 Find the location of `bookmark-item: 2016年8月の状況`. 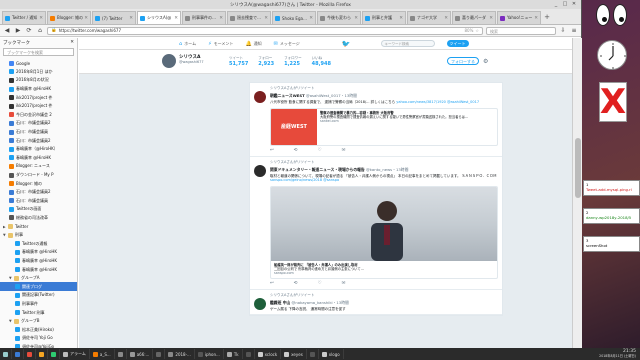

bookmark-item: 2016年8月の状況 is located at coordinates (38, 80).